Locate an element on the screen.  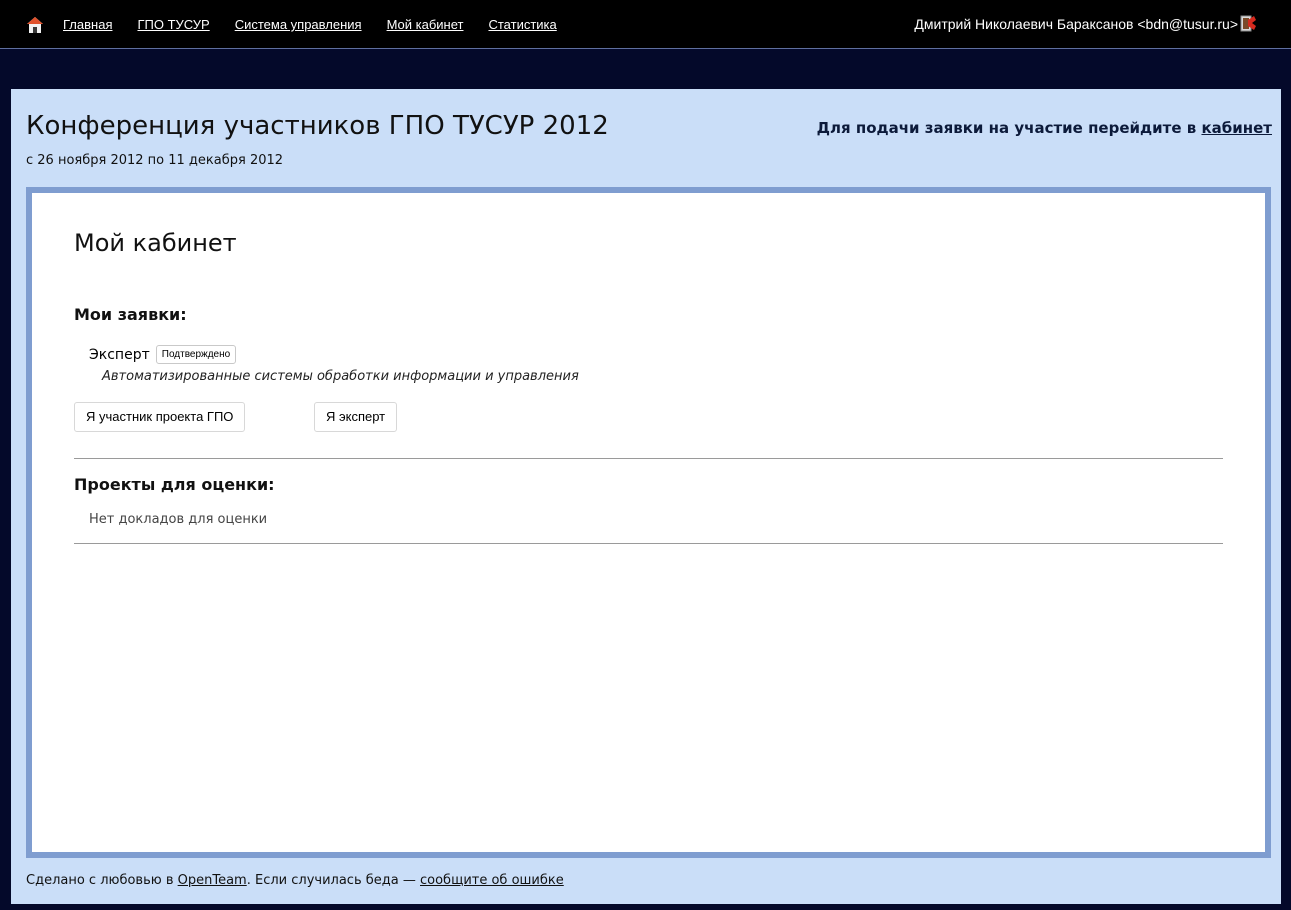
footer-trouble-text: . Если случилась беда — is located at coordinates (331, 880).